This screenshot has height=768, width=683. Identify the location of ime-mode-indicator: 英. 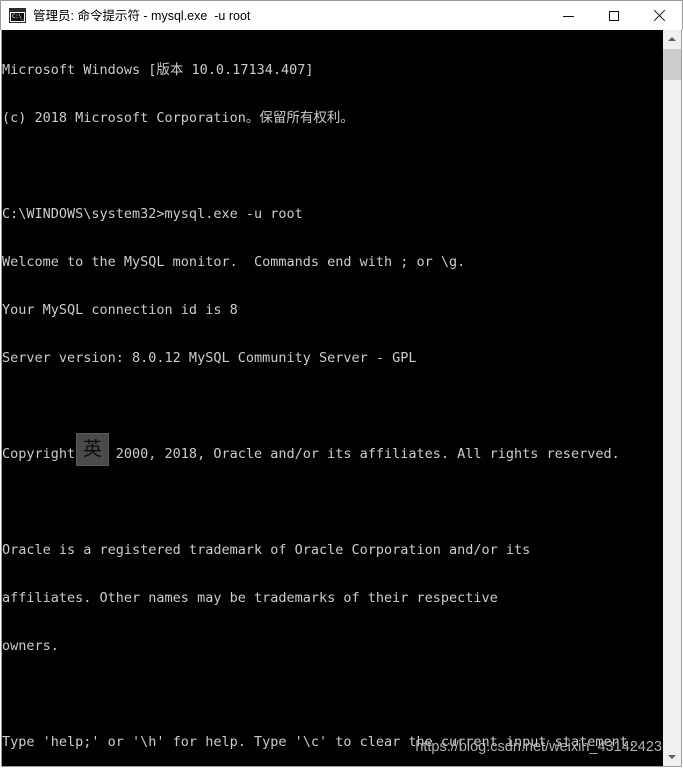
(92, 449).